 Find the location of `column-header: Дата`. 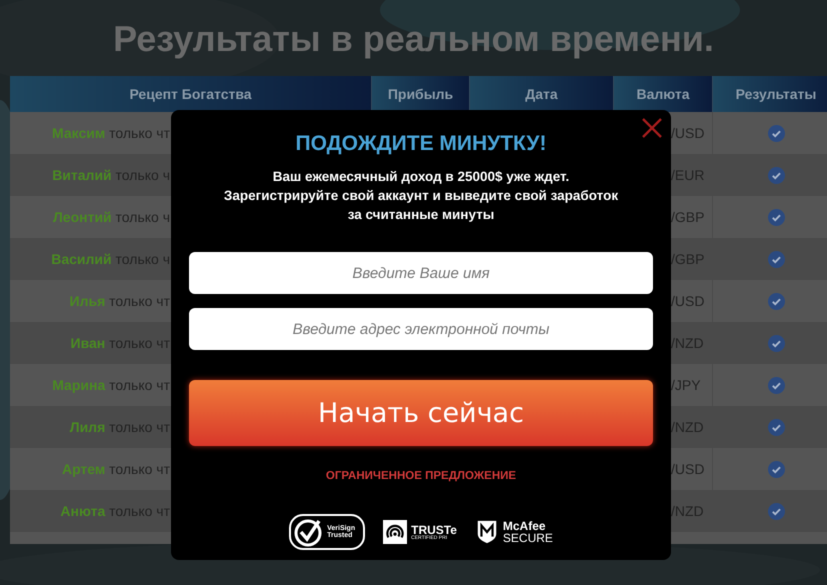

column-header: Дата is located at coordinates (542, 94).